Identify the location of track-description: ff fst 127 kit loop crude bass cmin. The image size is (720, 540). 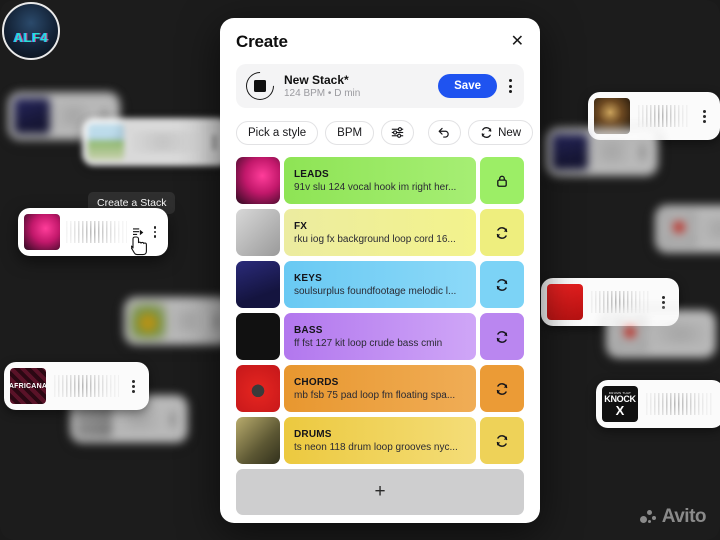
(368, 343).